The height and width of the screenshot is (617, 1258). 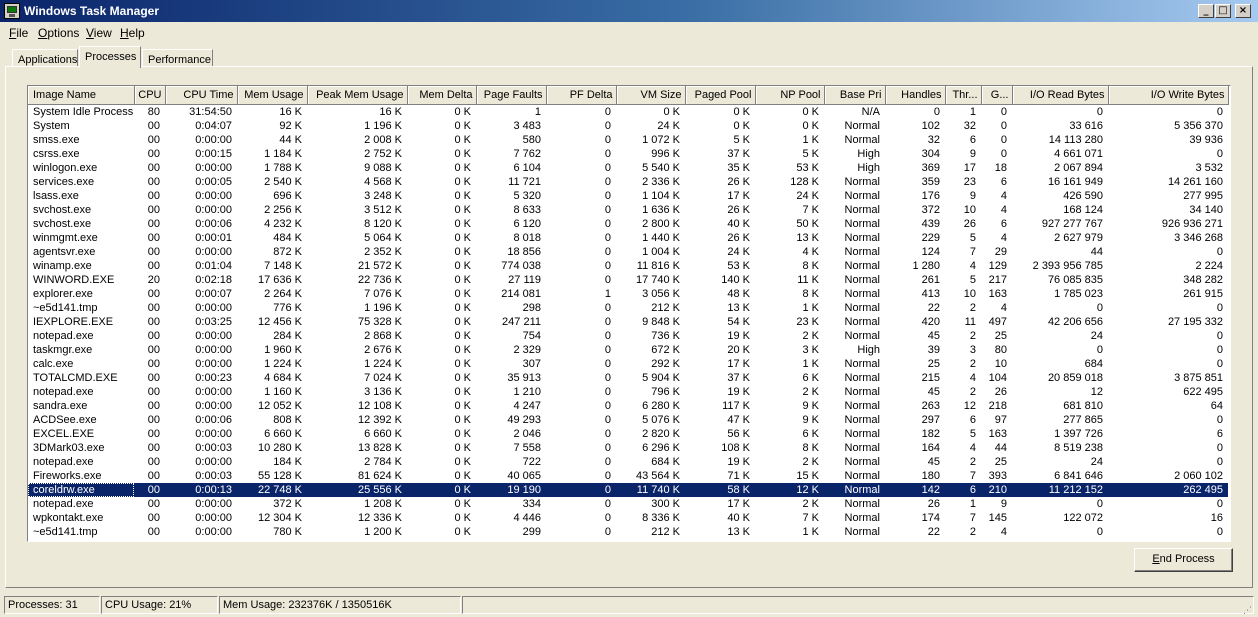 What do you see at coordinates (153, 447) in the screenshot?
I see `cell-cpu: 00` at bounding box center [153, 447].